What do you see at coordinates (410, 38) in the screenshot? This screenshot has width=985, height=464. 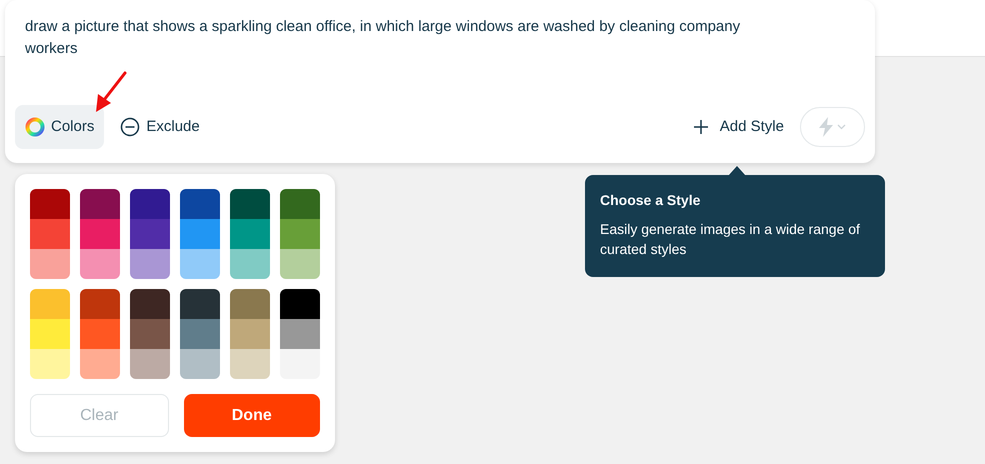 I see `prompt-text: draw a picture that shows a sparkling clean office, in which large windows are washed by cleaning company workers` at bounding box center [410, 38].